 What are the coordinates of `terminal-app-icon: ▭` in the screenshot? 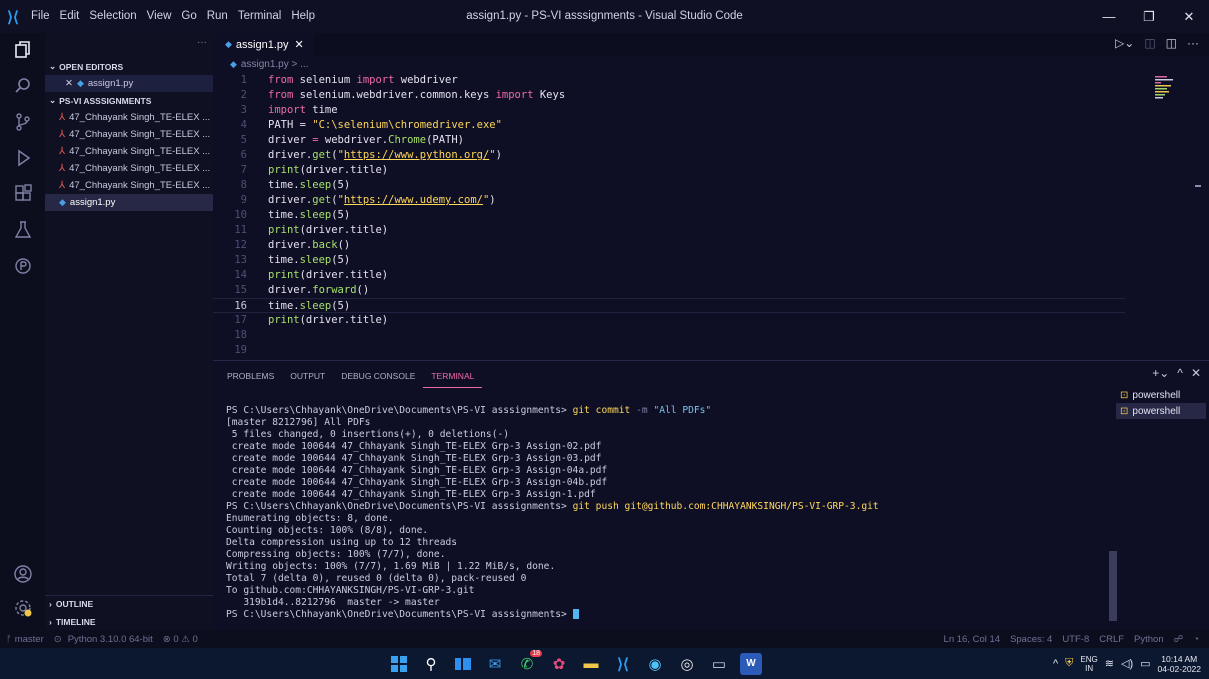 It's located at (719, 664).